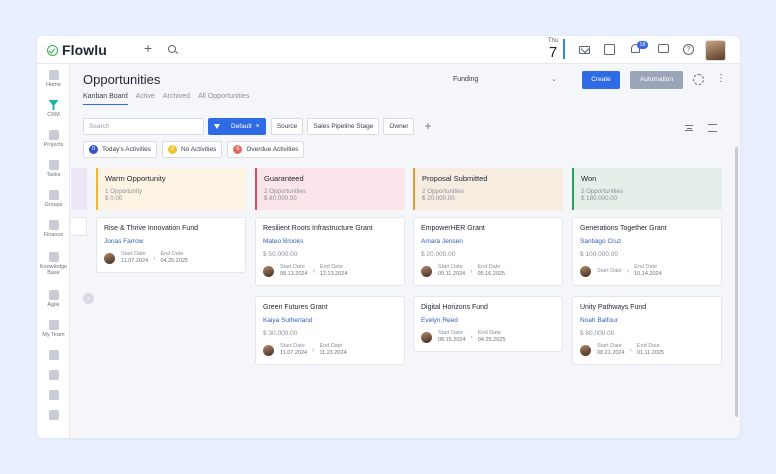 The width and height of the screenshot is (776, 474). What do you see at coordinates (280, 198) in the screenshot?
I see `column-total: $ 80,000.00` at bounding box center [280, 198].